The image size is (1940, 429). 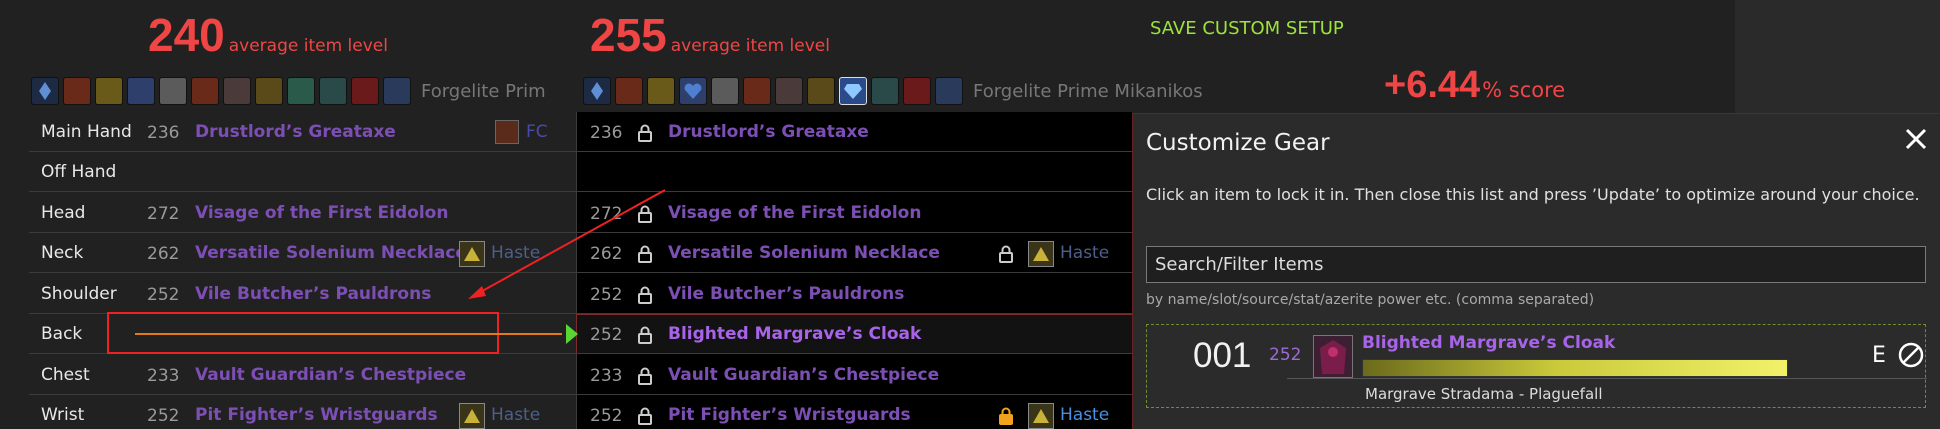 I want to click on result-source: Margrave Stradama - Plaguefall, so click(x=1484, y=394).